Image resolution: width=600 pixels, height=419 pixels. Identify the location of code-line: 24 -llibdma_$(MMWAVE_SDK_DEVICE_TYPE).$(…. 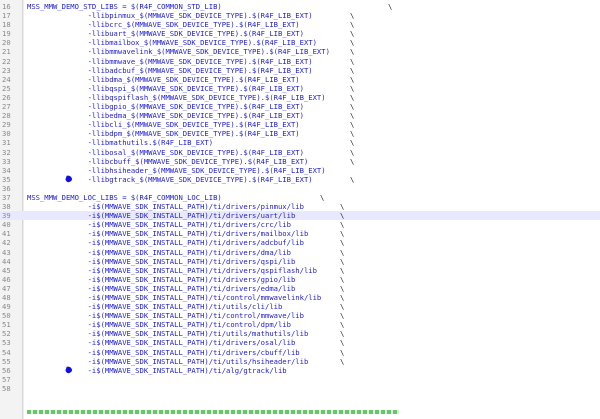
(300, 79).